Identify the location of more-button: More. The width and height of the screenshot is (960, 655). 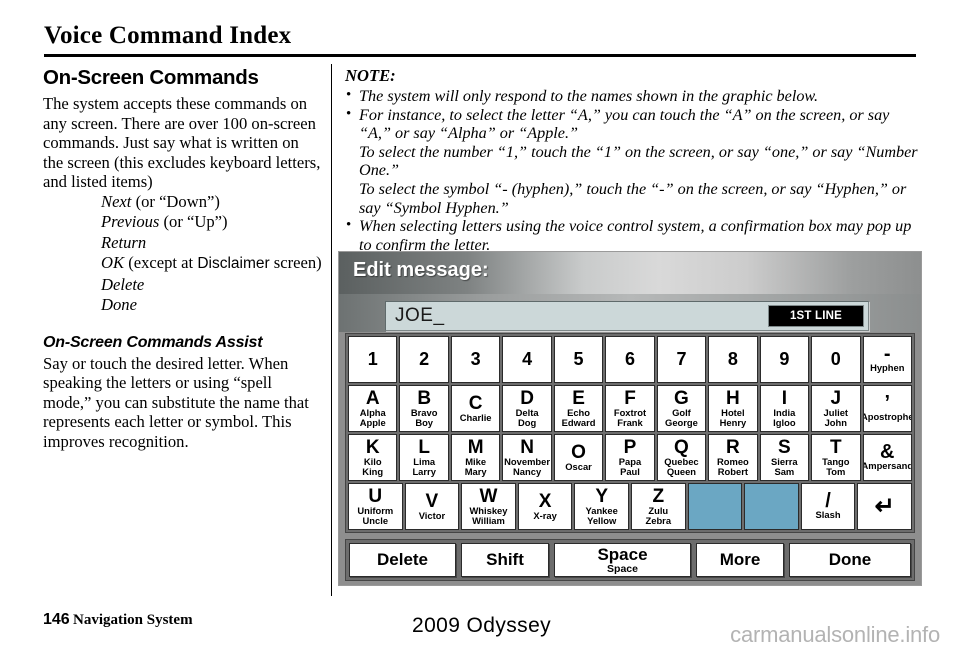
(740, 560).